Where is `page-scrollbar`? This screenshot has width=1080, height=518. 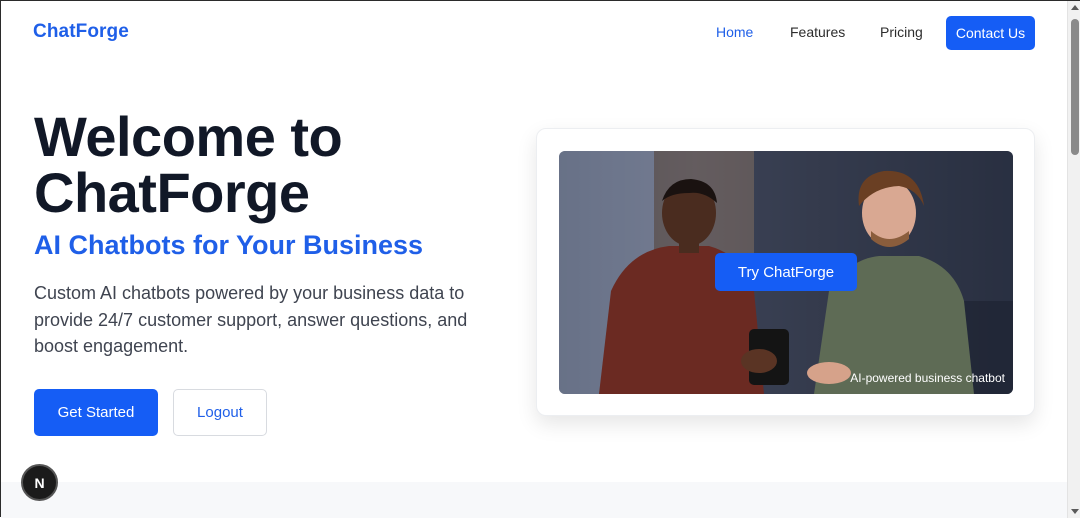 page-scrollbar is located at coordinates (1073, 259).